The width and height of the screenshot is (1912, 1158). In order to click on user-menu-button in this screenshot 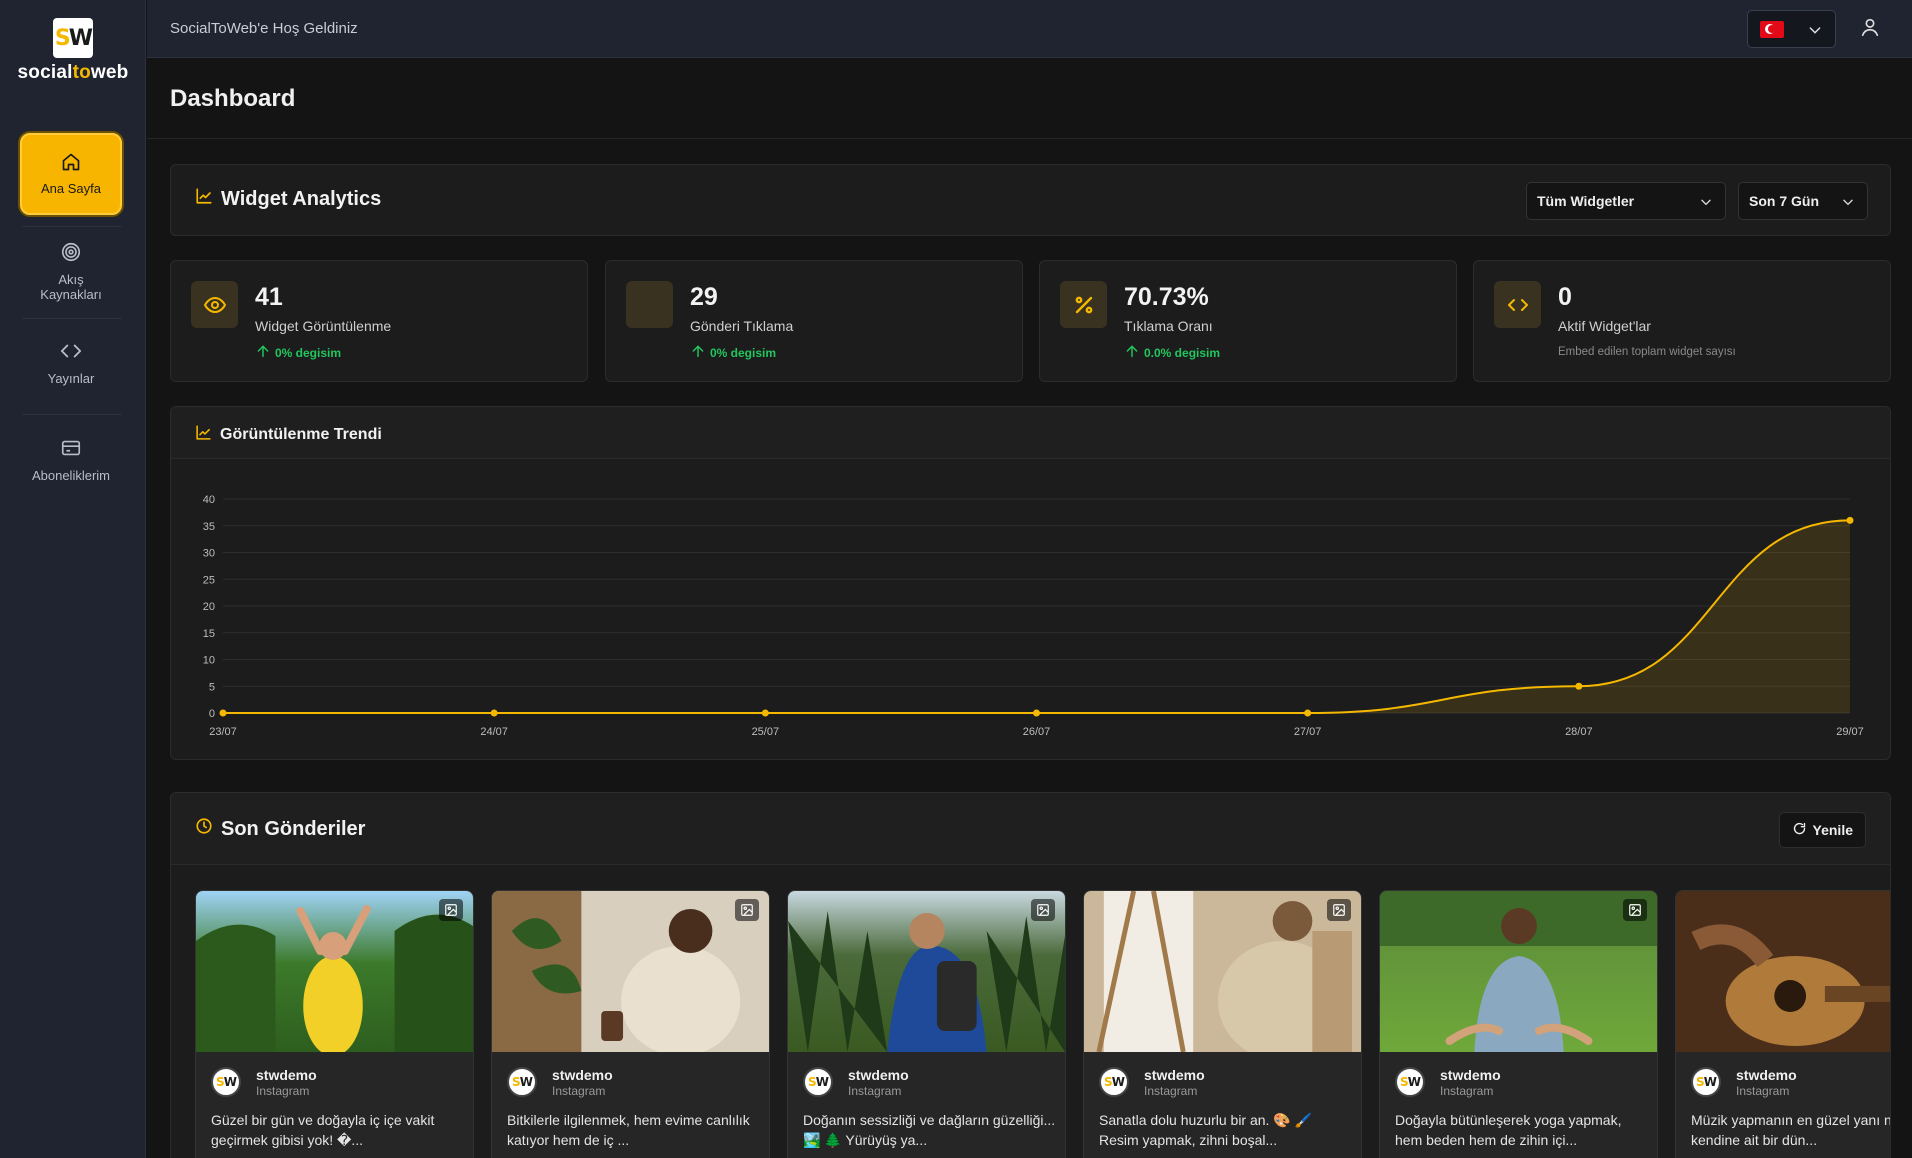, I will do `click(1870, 29)`.